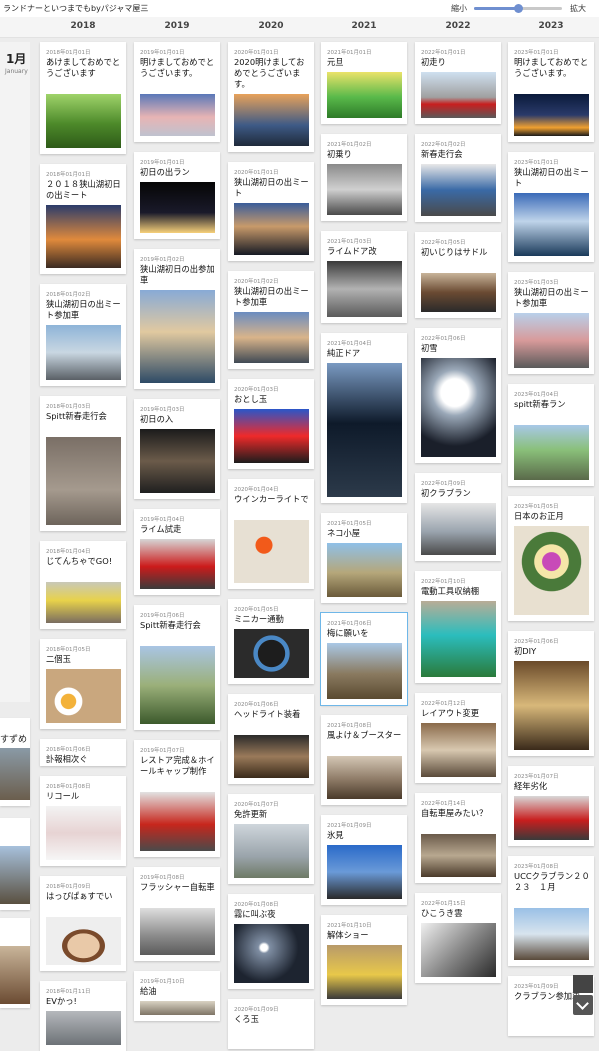  What do you see at coordinates (365, 633) in the screenshot?
I see `post-title: 梅に願いを` at bounding box center [365, 633].